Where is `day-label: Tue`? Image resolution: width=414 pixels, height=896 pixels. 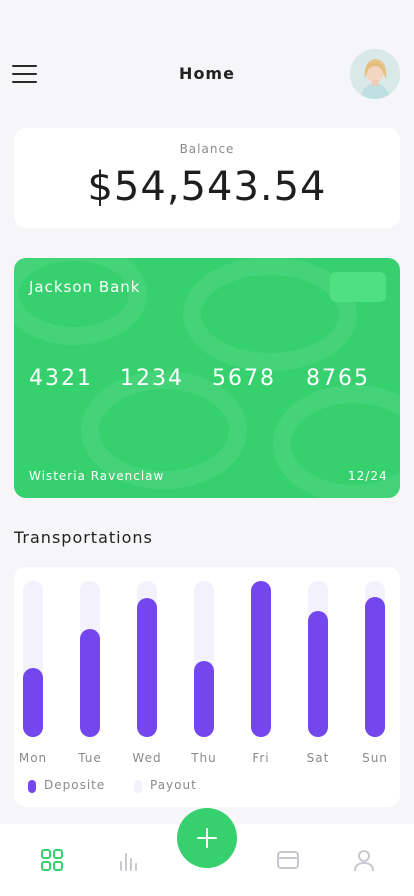 day-label: Tue is located at coordinates (90, 758).